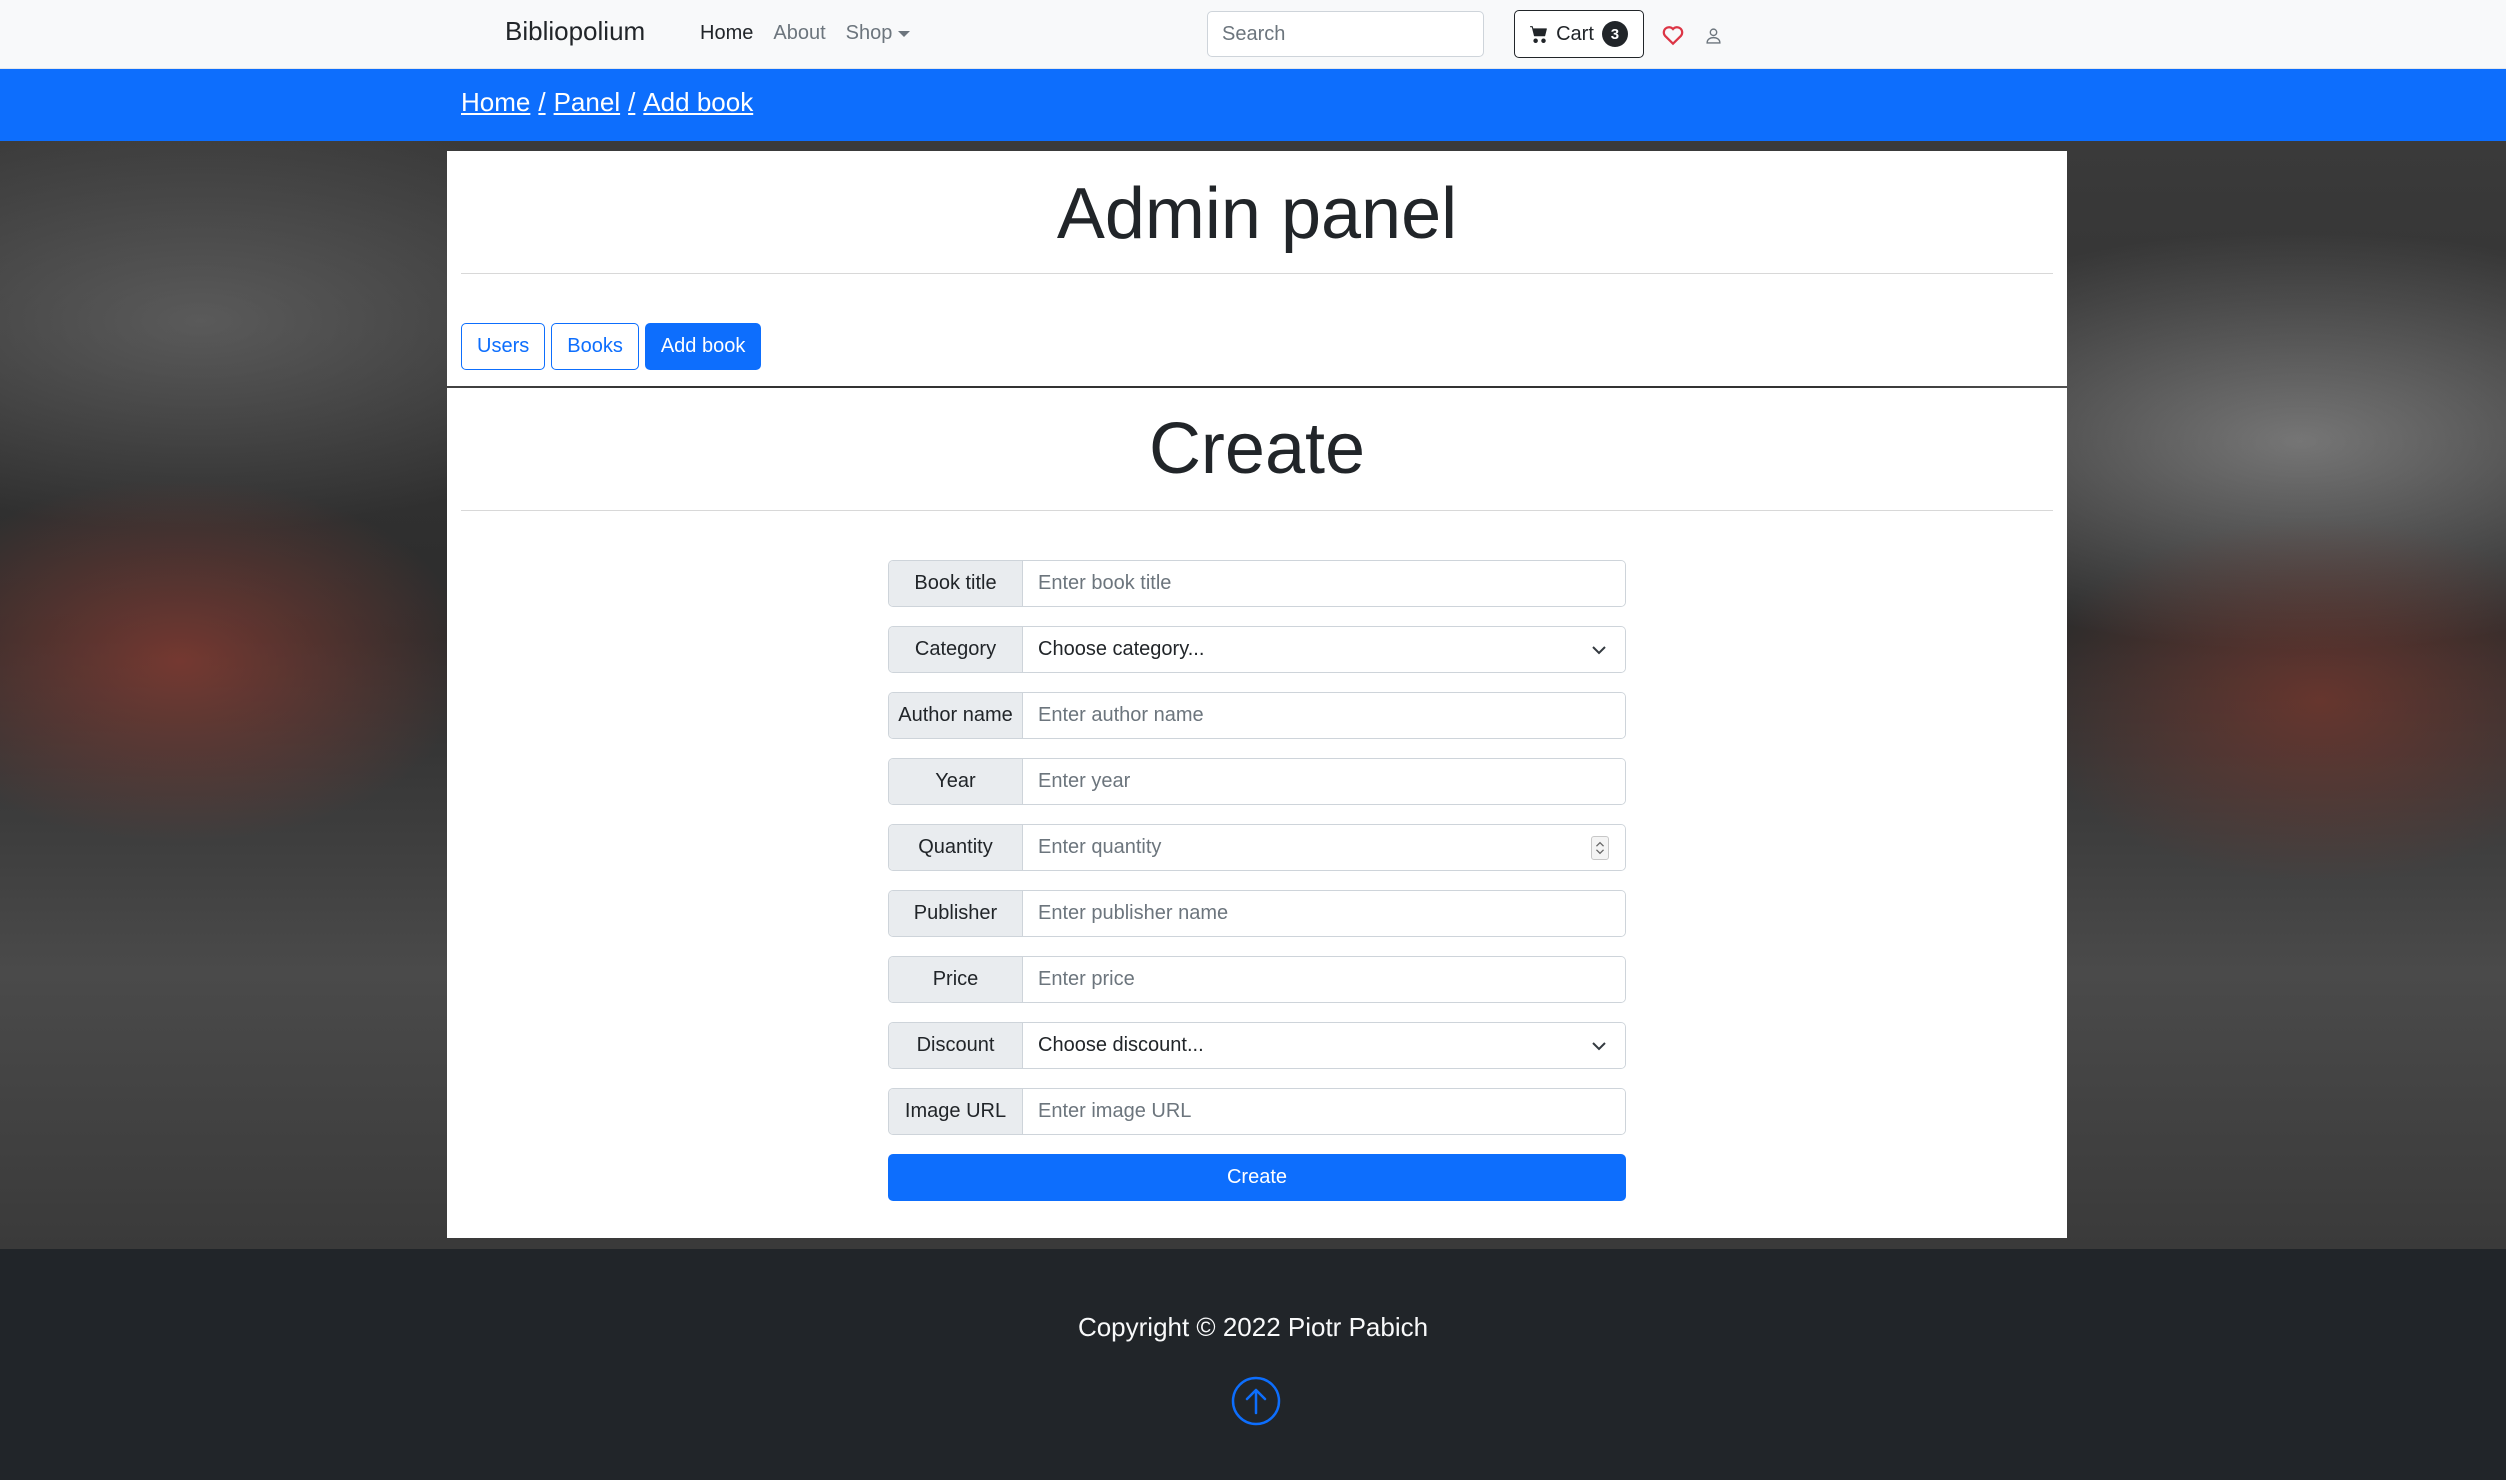 The width and height of the screenshot is (2506, 1480). What do you see at coordinates (869, 33) in the screenshot?
I see `nav-shop-label: Shop` at bounding box center [869, 33].